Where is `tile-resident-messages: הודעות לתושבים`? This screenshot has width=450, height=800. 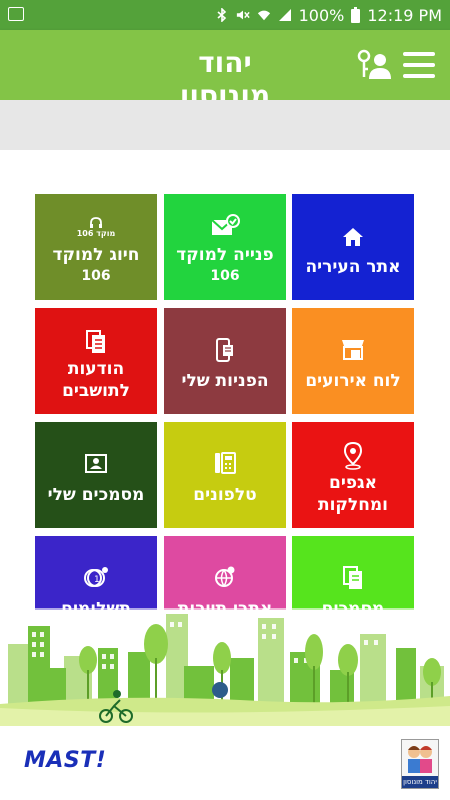 tile-resident-messages: הודעות לתושבים is located at coordinates (96, 361).